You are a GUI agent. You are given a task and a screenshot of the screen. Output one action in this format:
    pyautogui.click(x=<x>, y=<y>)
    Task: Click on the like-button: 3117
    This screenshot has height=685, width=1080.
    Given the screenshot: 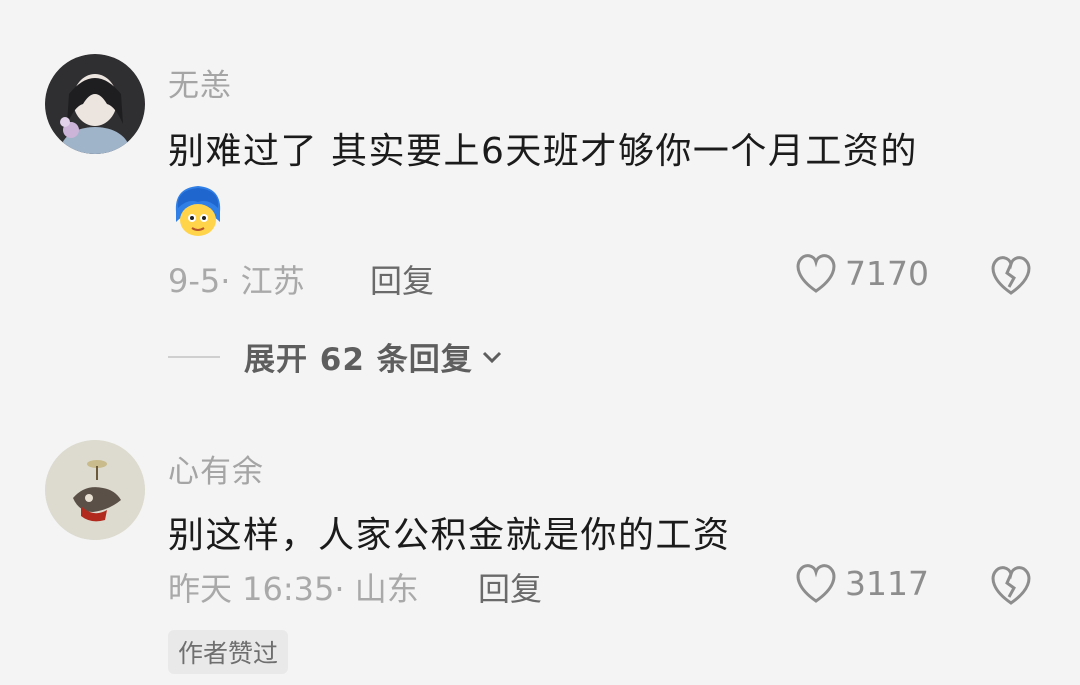 What is the action you would take?
    pyautogui.click(x=861, y=583)
    